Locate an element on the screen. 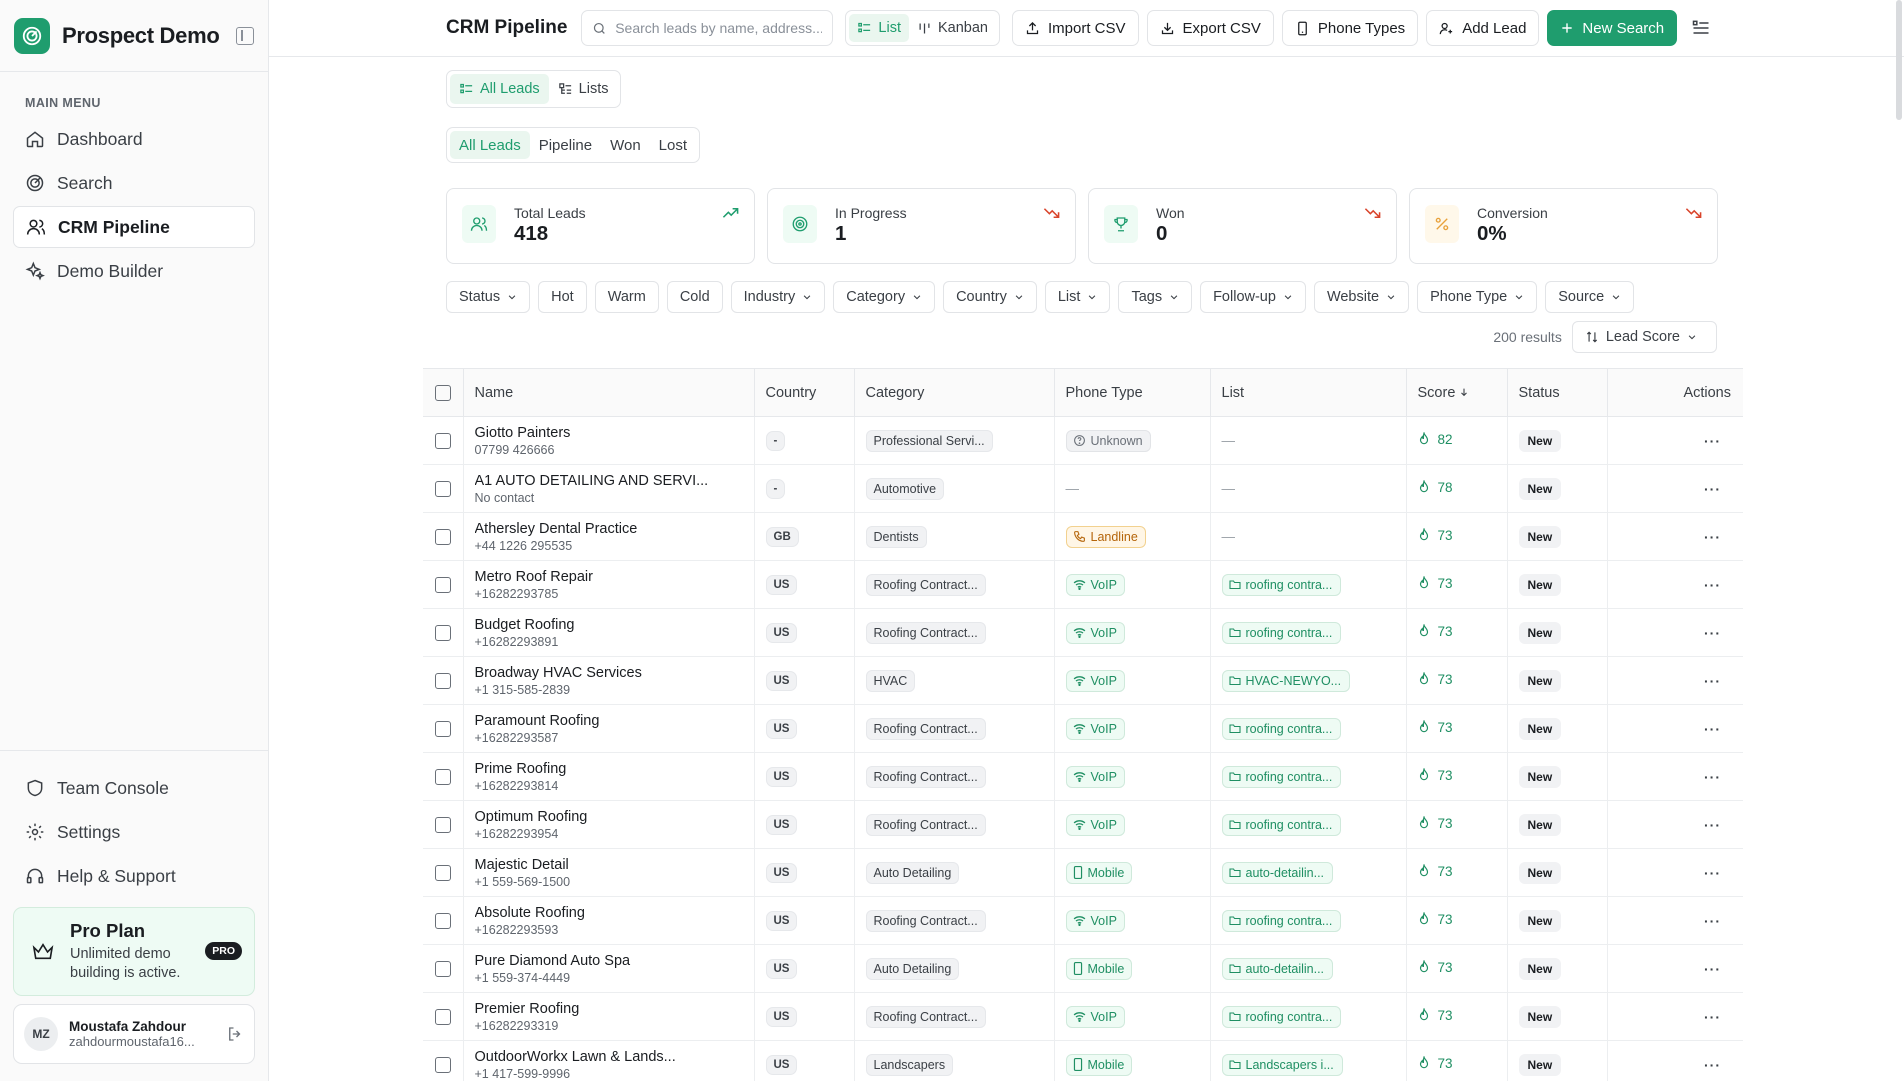  sidebar-item-settings: Settings is located at coordinates (134, 832).